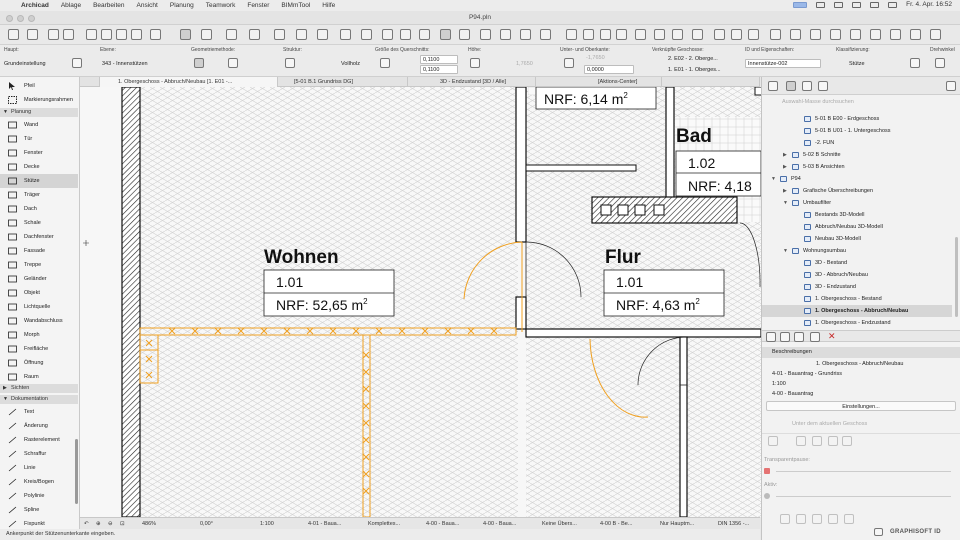 The width and height of the screenshot is (960, 540). What do you see at coordinates (857, 119) in the screenshot?
I see `navigator-item: 5-01 B E00 - Erdgeschoss` at bounding box center [857, 119].